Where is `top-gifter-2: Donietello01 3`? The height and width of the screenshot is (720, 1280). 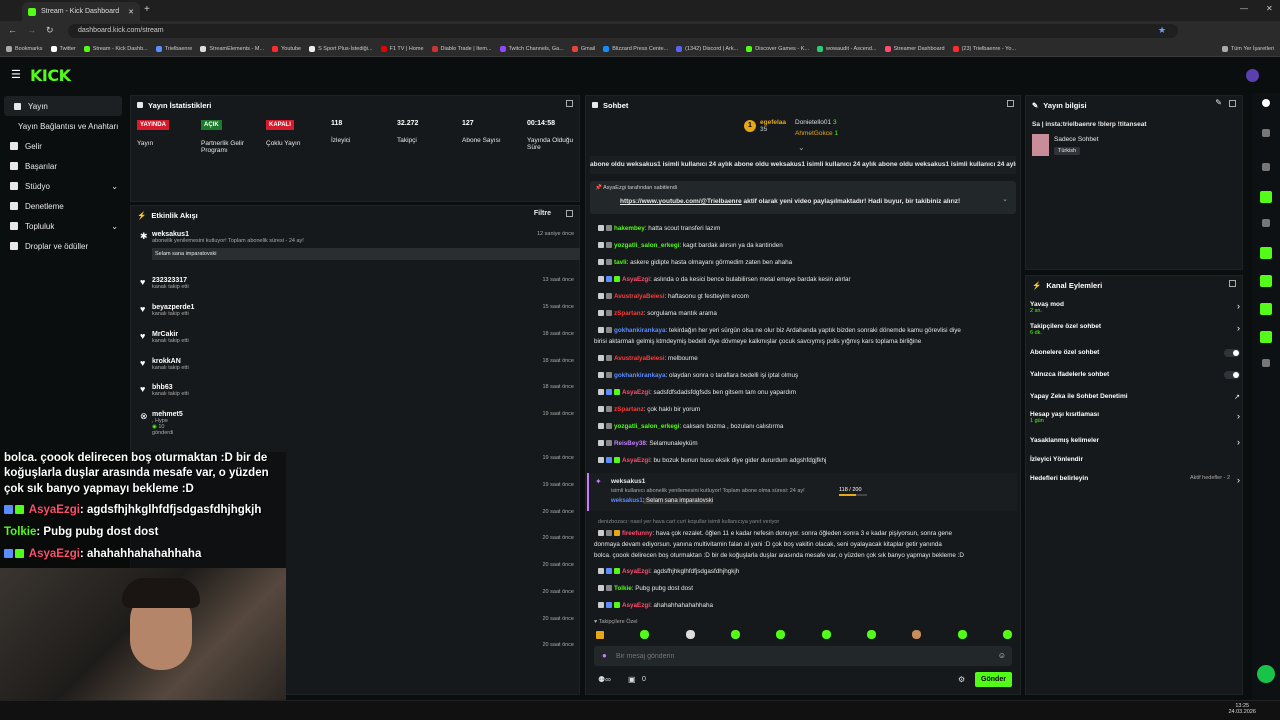 top-gifter-2: Donietello01 3 is located at coordinates (816, 122).